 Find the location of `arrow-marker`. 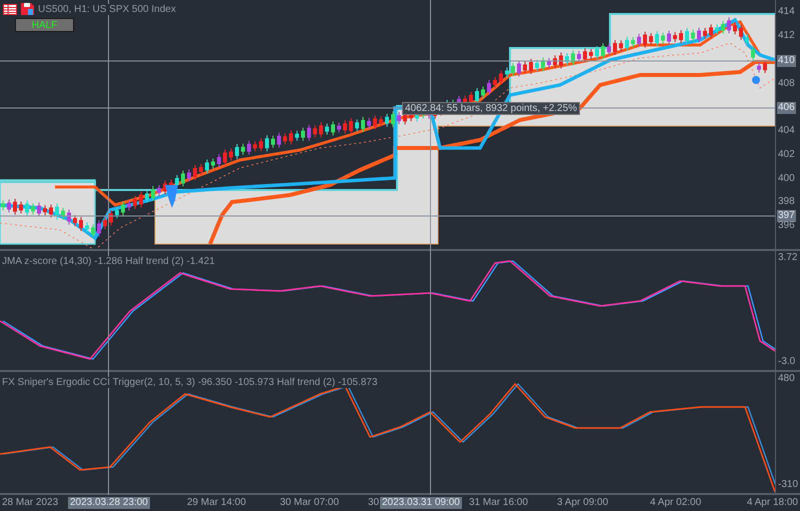

arrow-marker is located at coordinates (171, 196).